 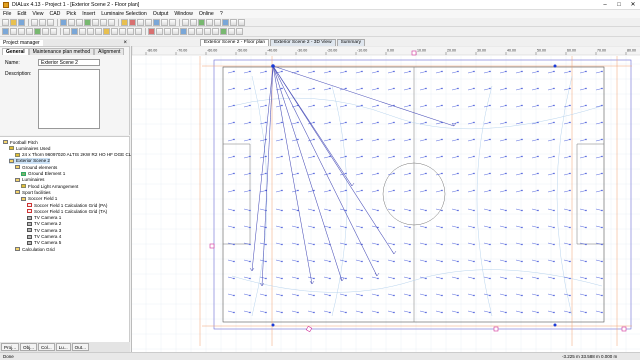 I want to click on new-icon, so click(x=5, y=22).